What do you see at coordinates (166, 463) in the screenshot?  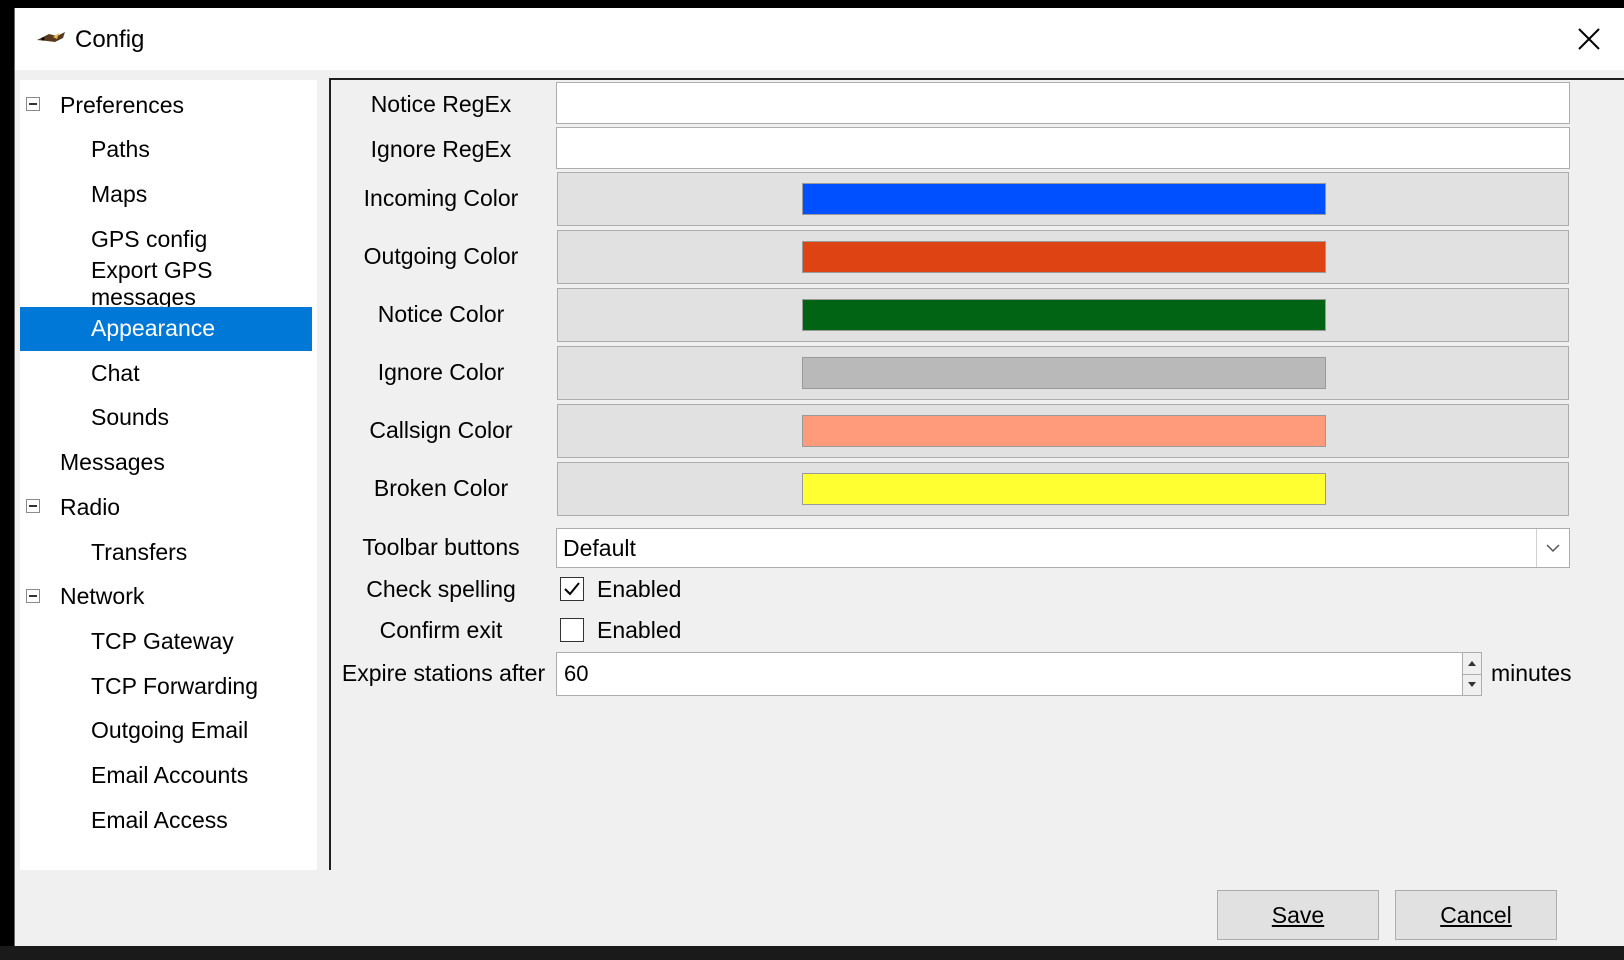 I see `tree-item-messages: Messages` at bounding box center [166, 463].